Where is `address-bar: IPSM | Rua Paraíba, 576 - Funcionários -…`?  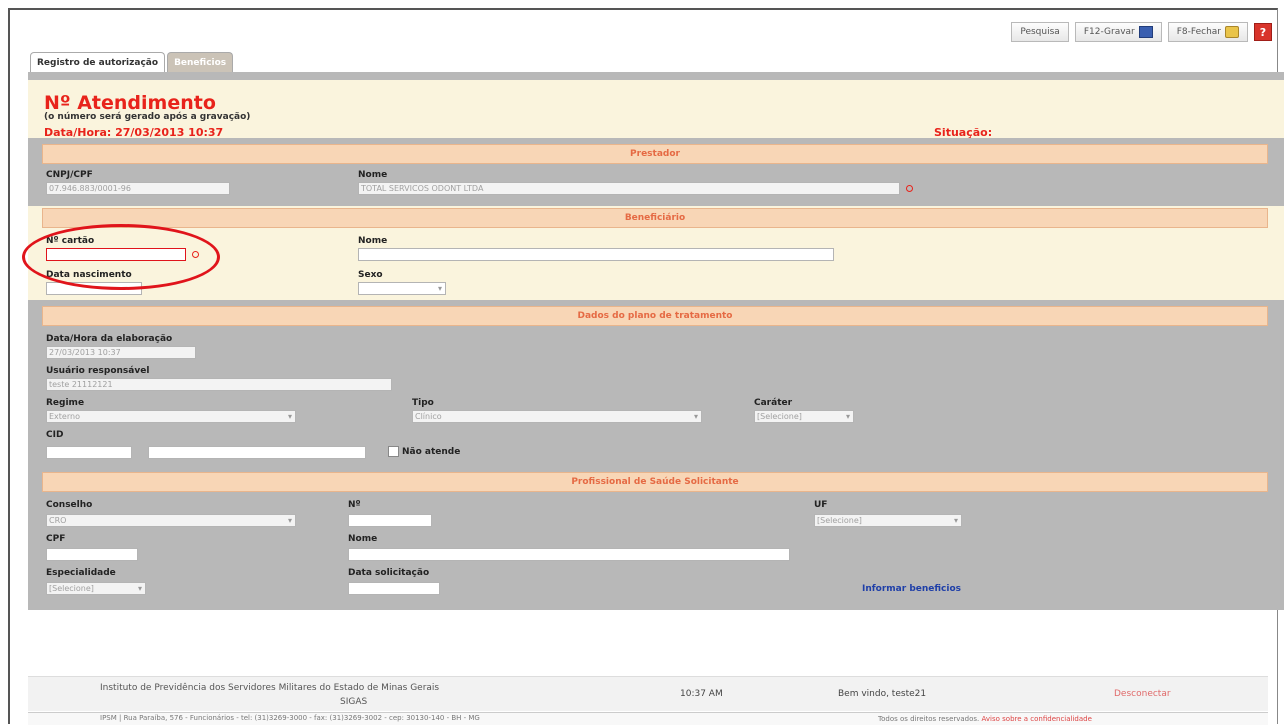
address-bar: IPSM | Rua Paraíba, 576 - Funcionários -… is located at coordinates (648, 718).